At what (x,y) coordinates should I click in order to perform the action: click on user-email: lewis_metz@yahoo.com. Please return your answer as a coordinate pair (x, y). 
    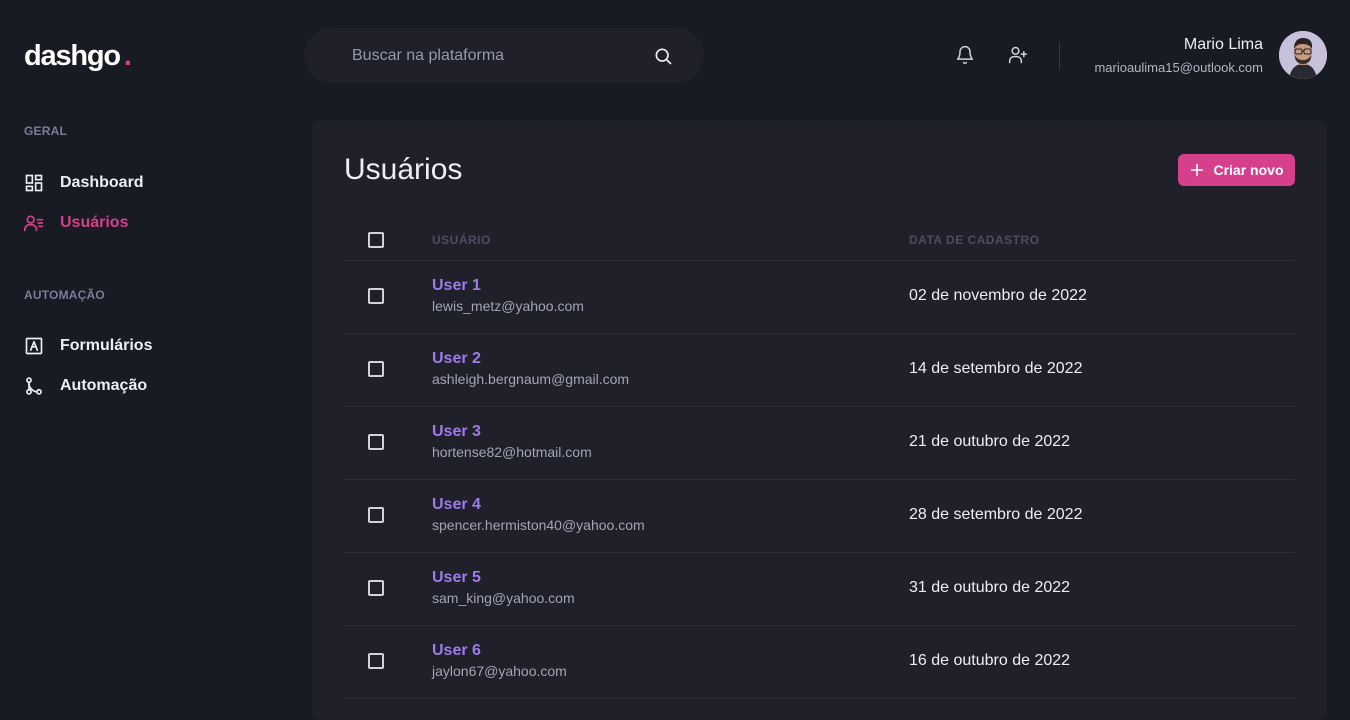
    Looking at the image, I should click on (508, 306).